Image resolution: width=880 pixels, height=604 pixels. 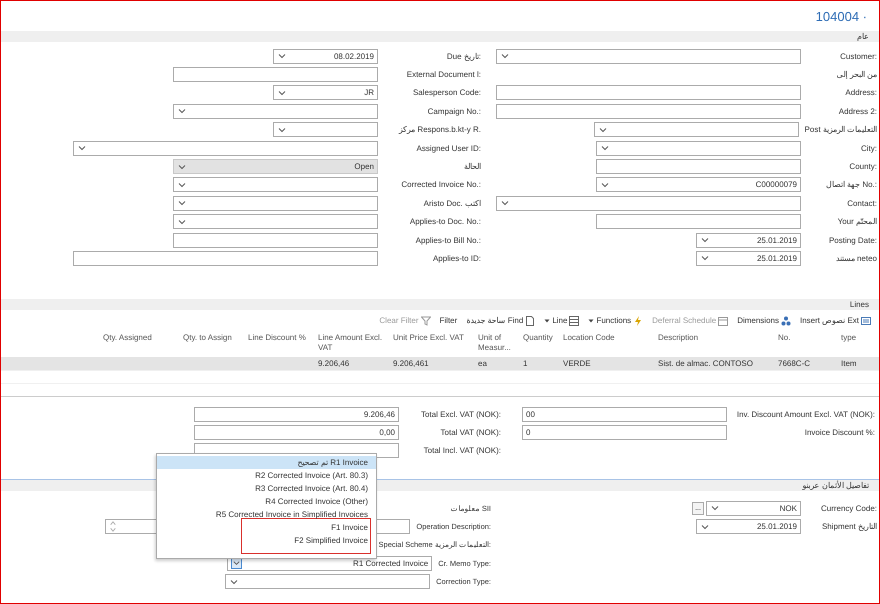 What do you see at coordinates (855, 258) in the screenshot?
I see `field-label: مستند neteo` at bounding box center [855, 258].